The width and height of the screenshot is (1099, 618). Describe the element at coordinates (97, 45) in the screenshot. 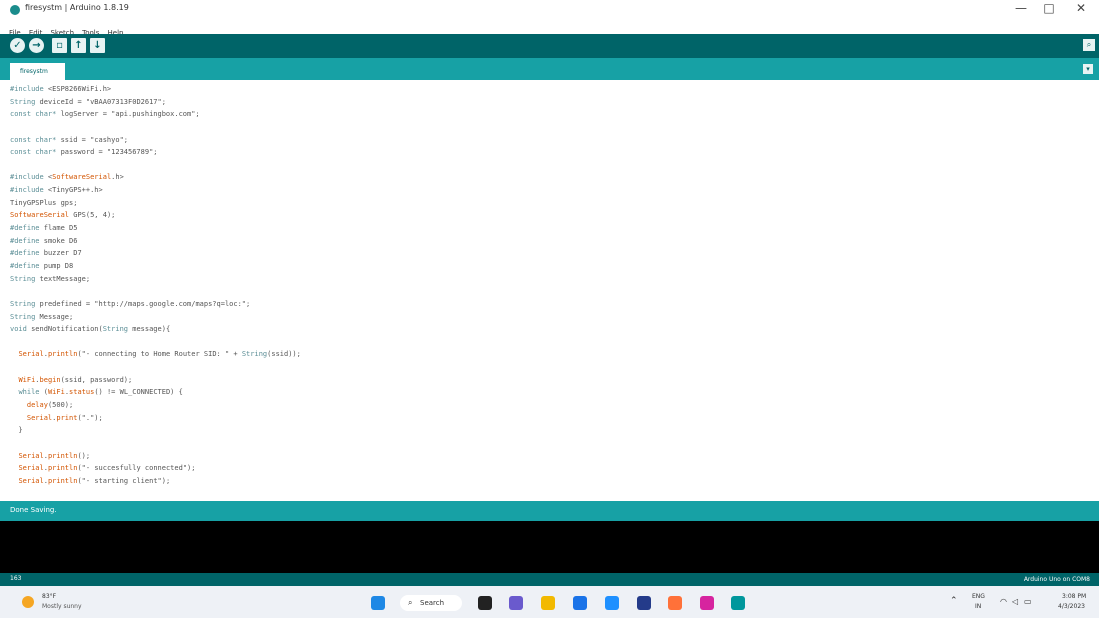

I see `save-button: ↓` at that location.